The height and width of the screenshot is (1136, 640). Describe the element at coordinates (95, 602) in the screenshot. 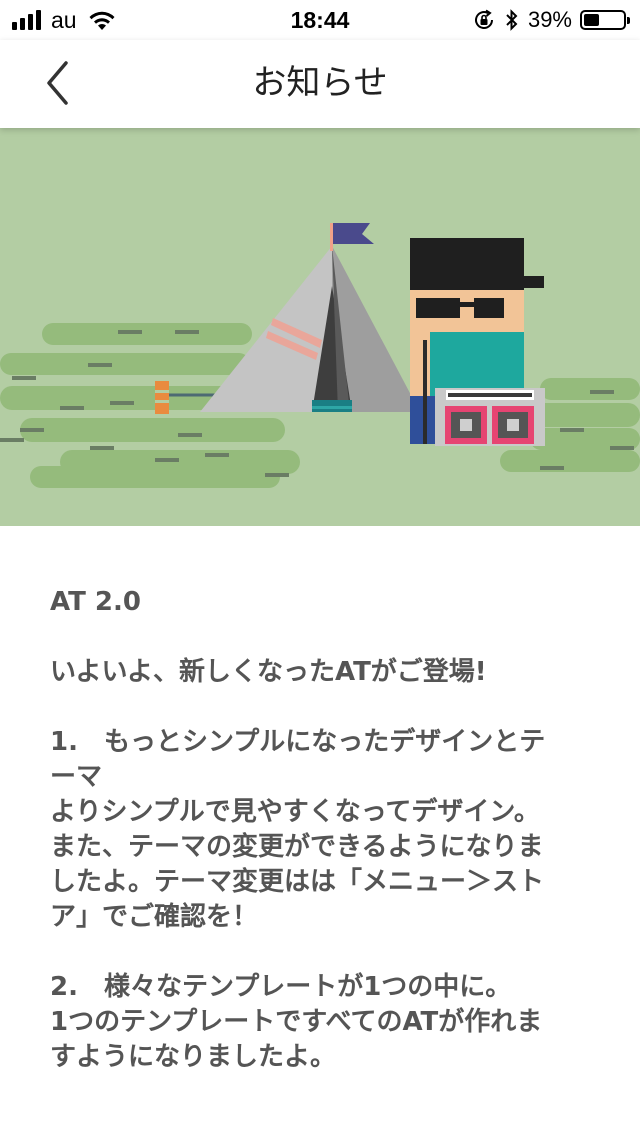

I see `article-heading: AT 2.0` at that location.